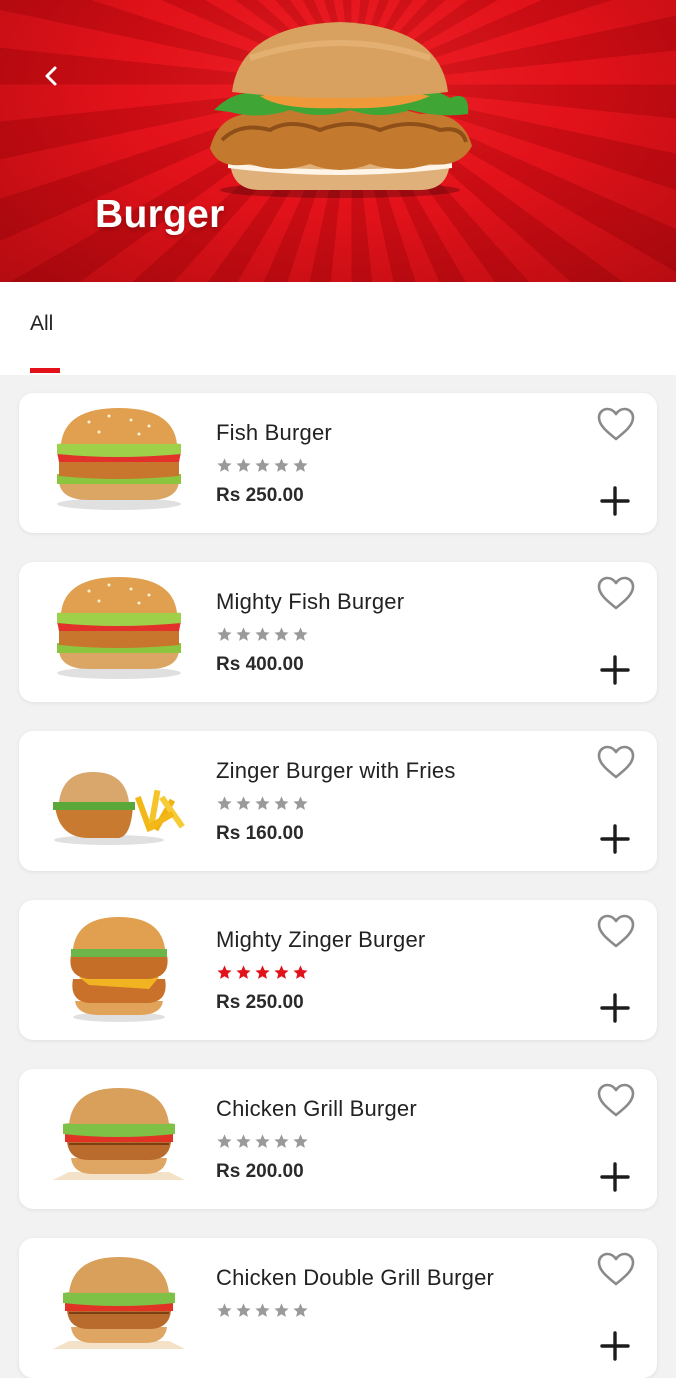 Image resolution: width=676 pixels, height=1378 pixels. I want to click on tab-all: All, so click(41, 324).